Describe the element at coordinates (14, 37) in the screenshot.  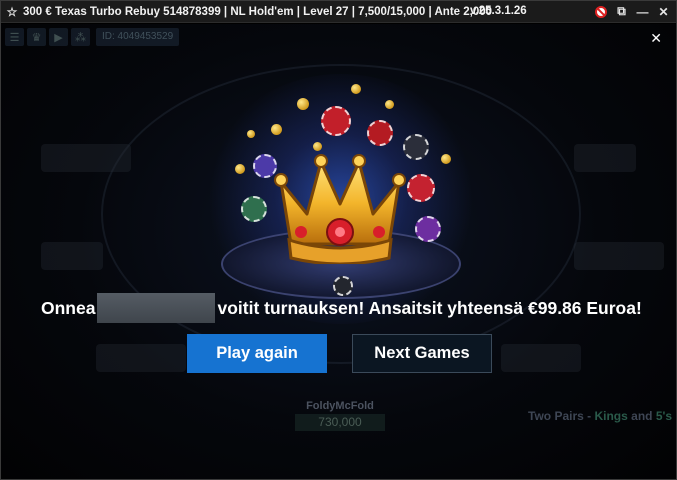
I see `menu-icon: ☰` at that location.